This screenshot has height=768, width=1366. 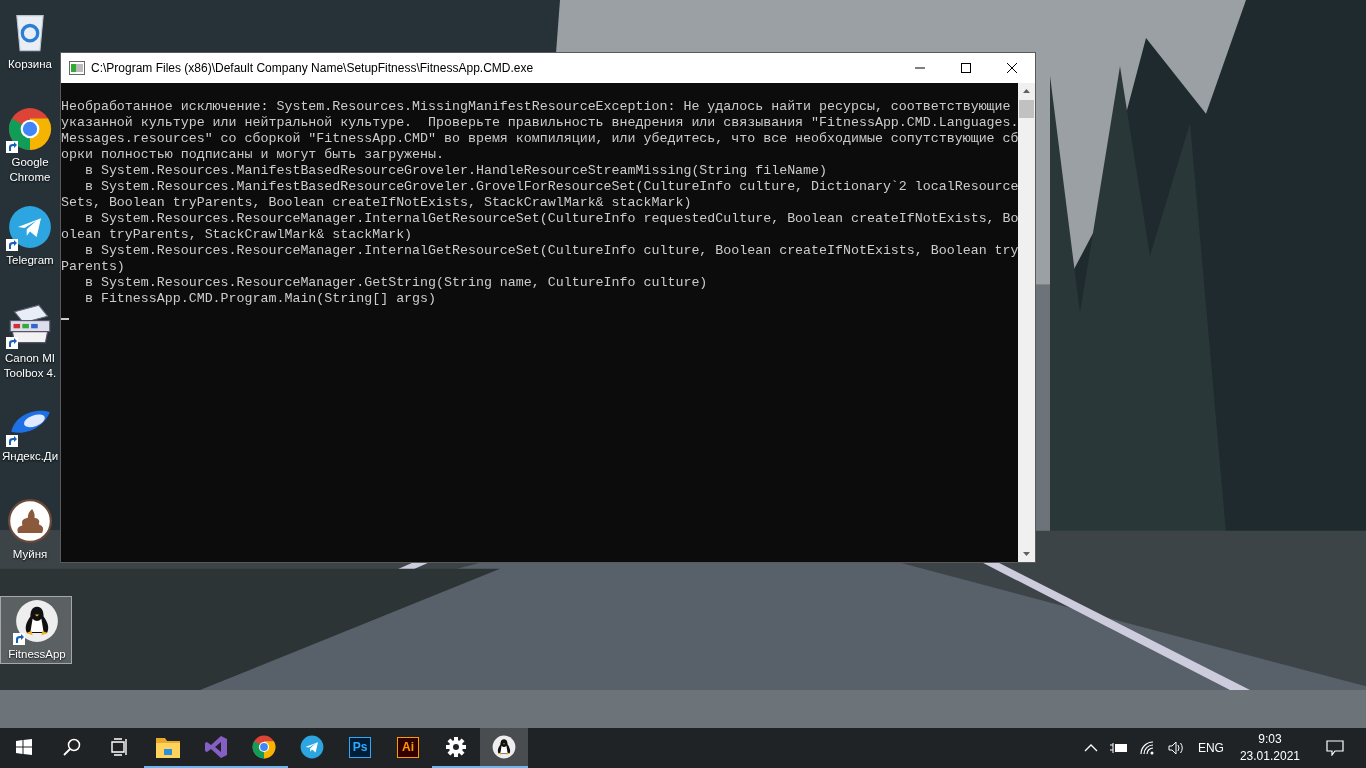 I want to click on taskbar-button: Ps, so click(x=360, y=748).